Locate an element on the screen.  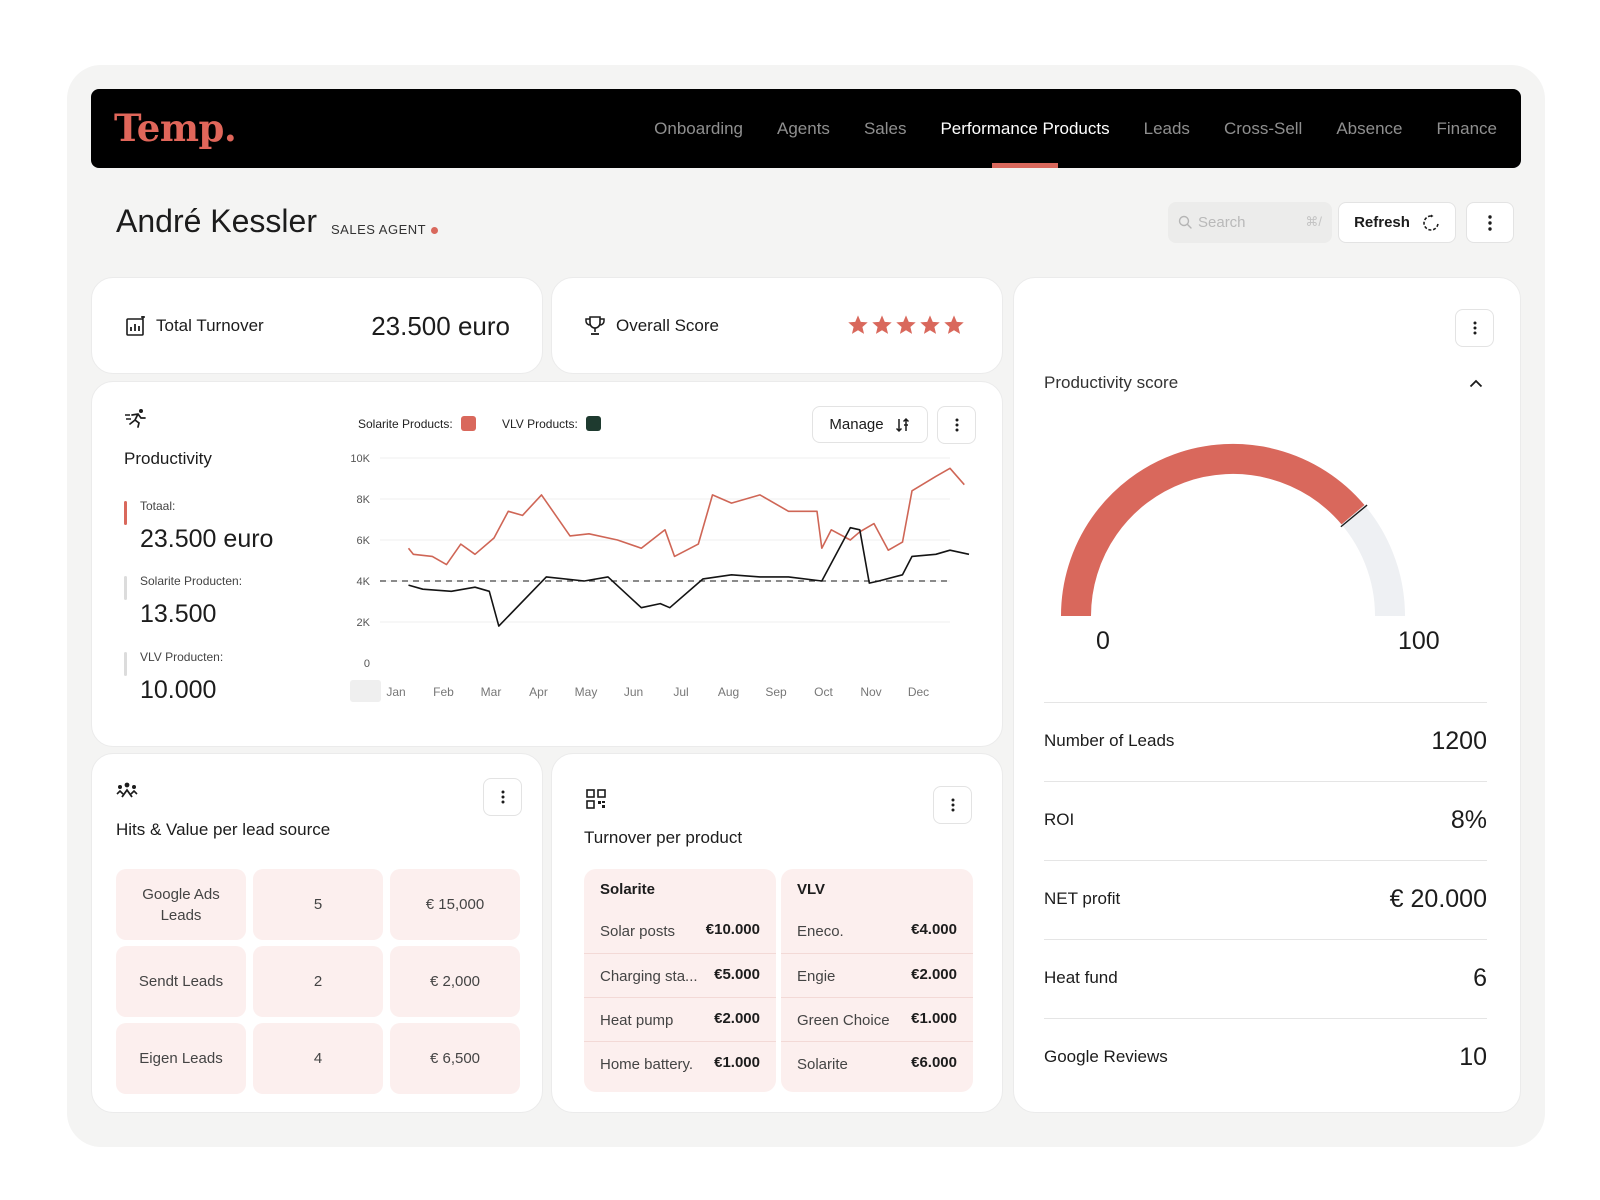
refresh-label: Refresh is located at coordinates (1382, 222).